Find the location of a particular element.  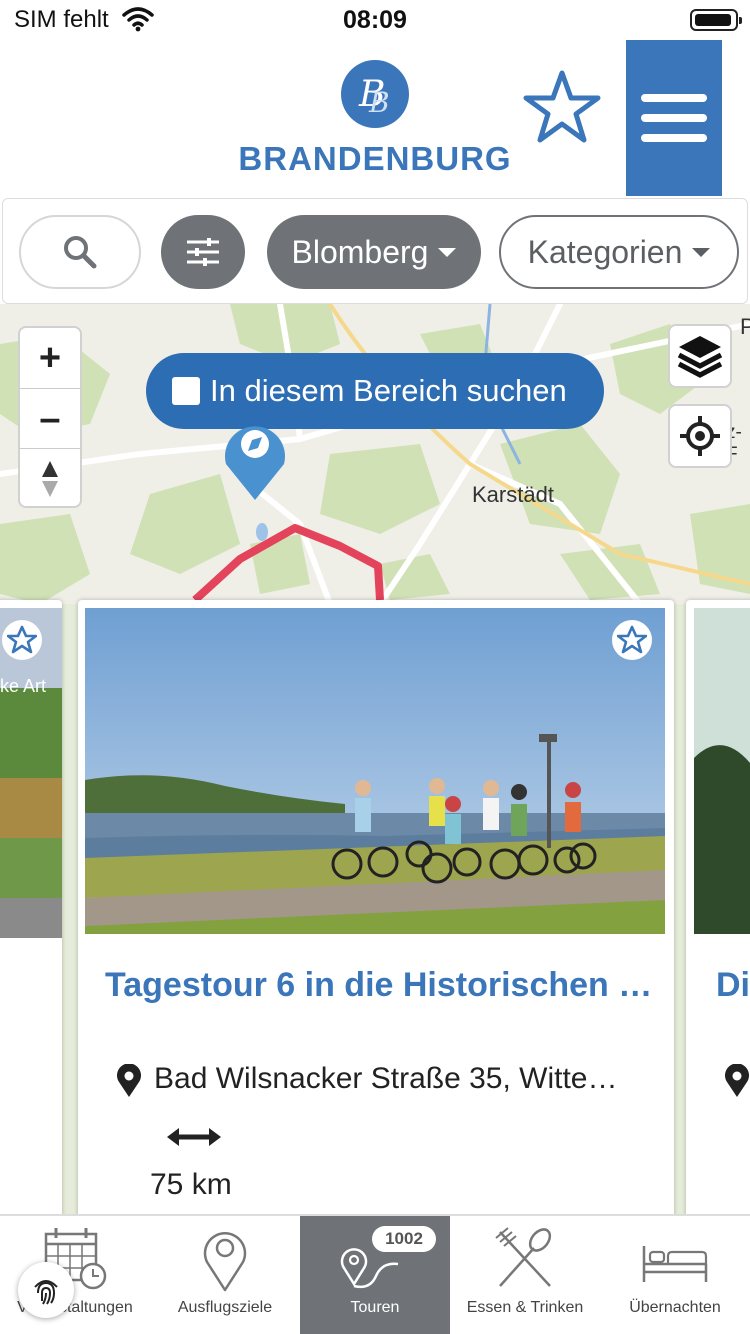

category-dropdown-label: Kategorien is located at coordinates (605, 251).